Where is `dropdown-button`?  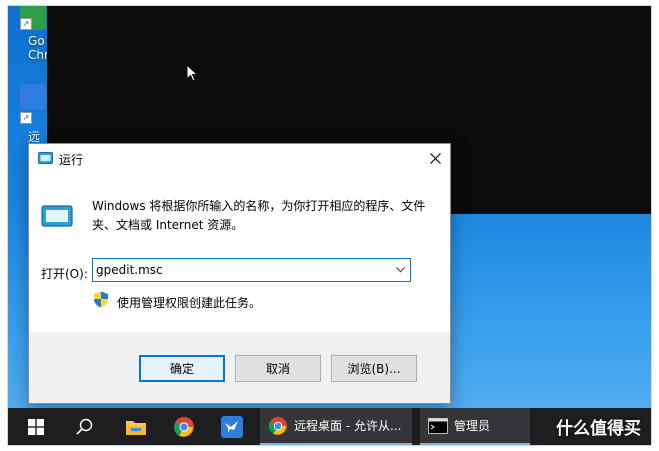 dropdown-button is located at coordinates (400, 270).